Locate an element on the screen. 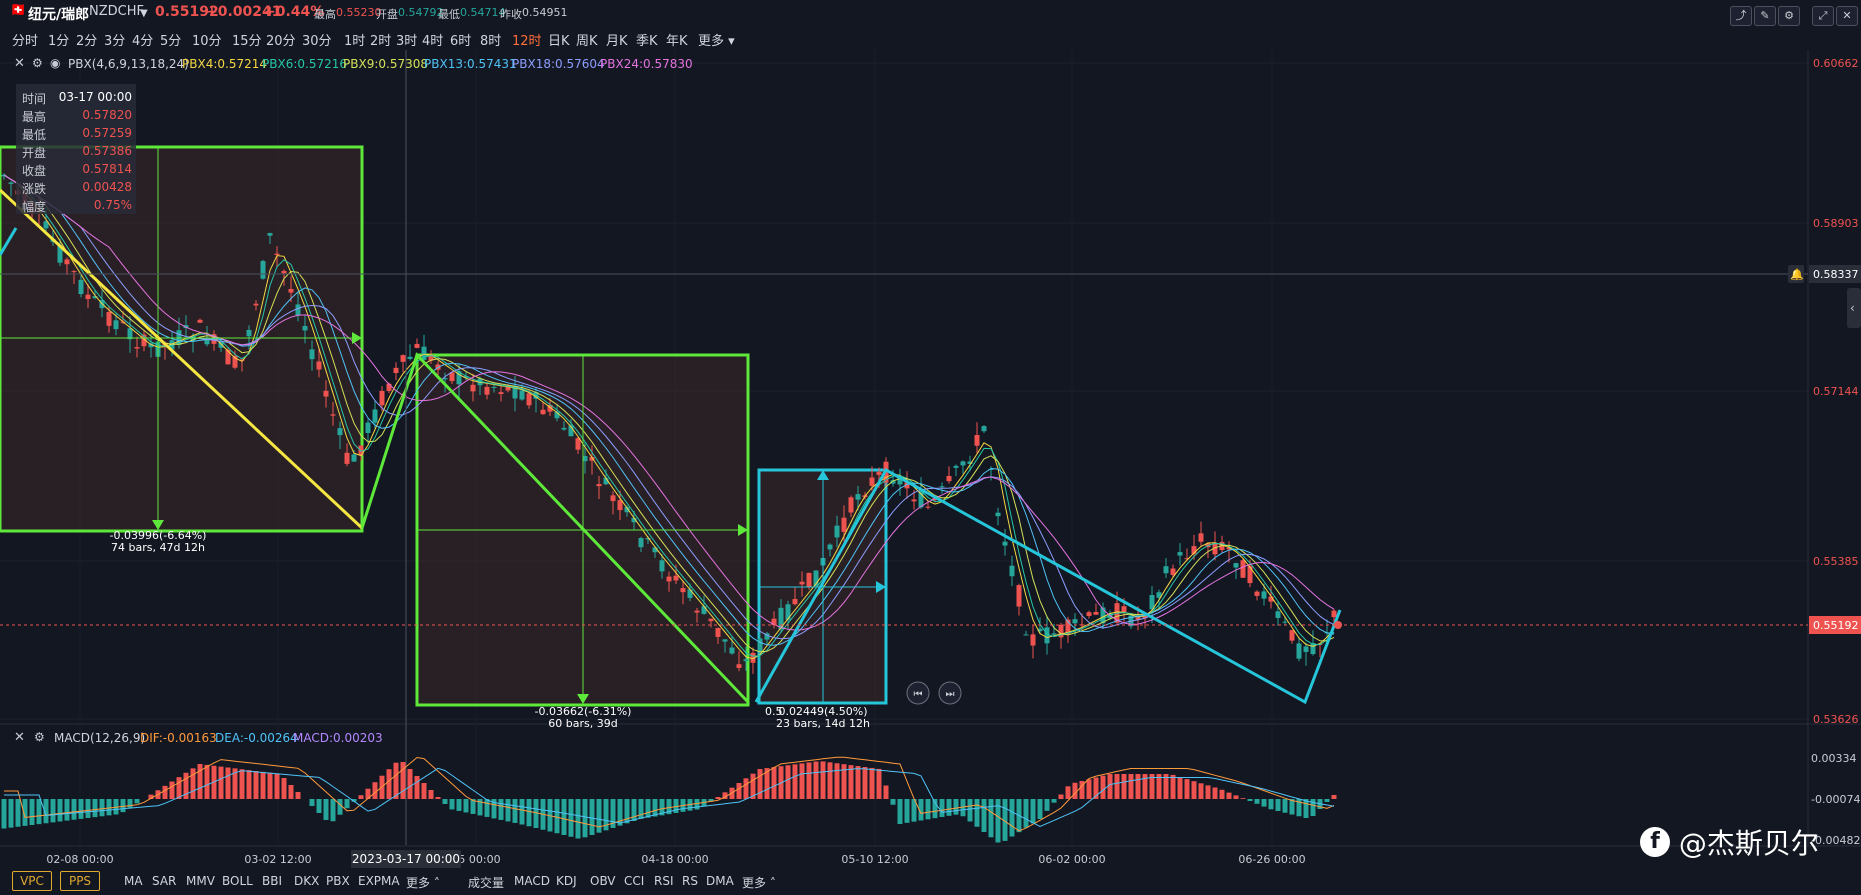 This screenshot has height=895, width=1861. sub-indicator-5: RSI is located at coordinates (664, 881).